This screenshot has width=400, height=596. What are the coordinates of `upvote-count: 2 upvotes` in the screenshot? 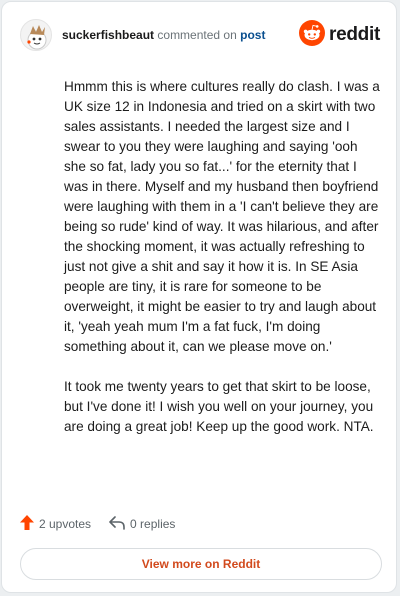 It's located at (65, 524).